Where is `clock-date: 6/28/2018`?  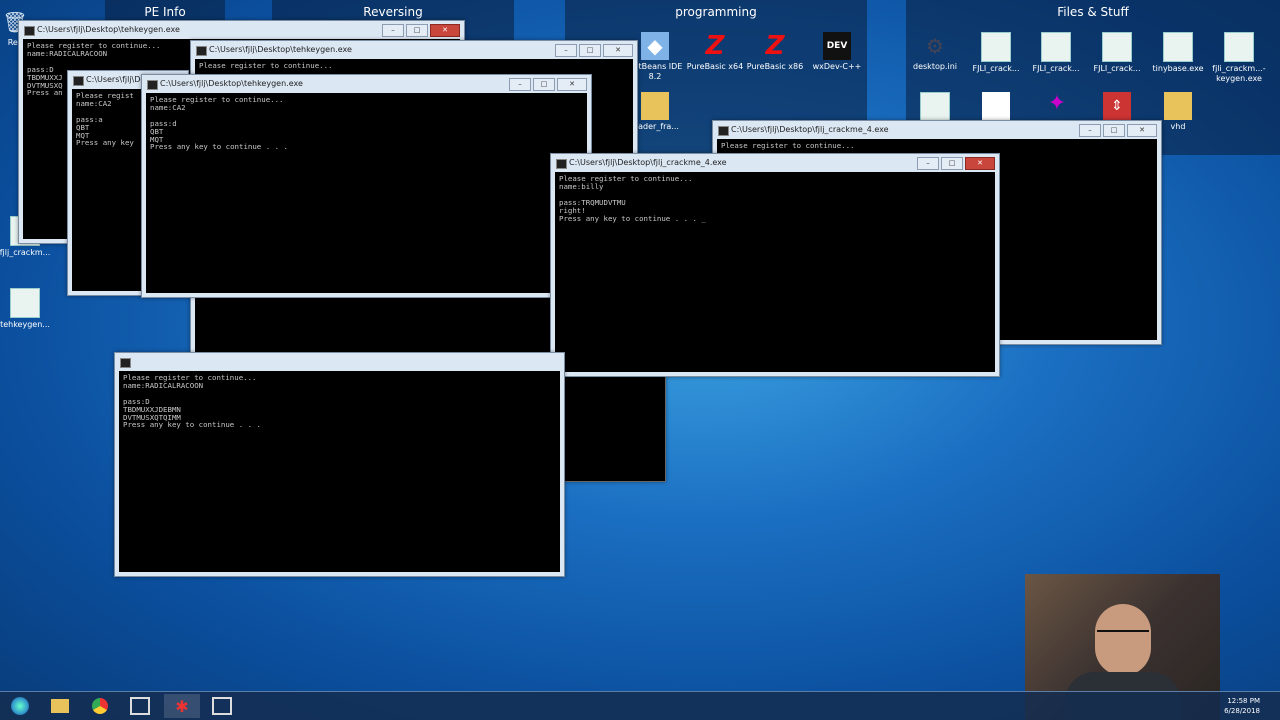
clock-date: 6/28/2018 is located at coordinates (1242, 711).